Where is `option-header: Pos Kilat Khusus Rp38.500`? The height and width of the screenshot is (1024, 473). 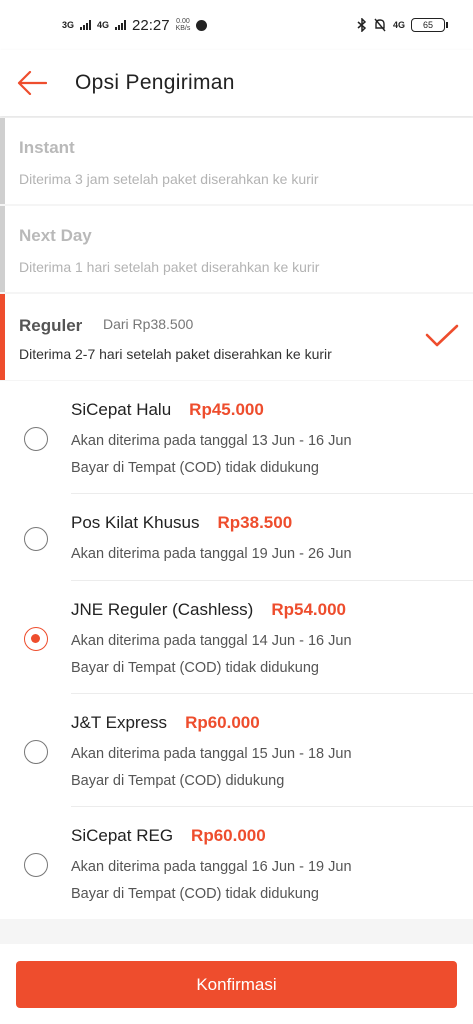
option-header: Pos Kilat Khusus Rp38.500 is located at coordinates (181, 523).